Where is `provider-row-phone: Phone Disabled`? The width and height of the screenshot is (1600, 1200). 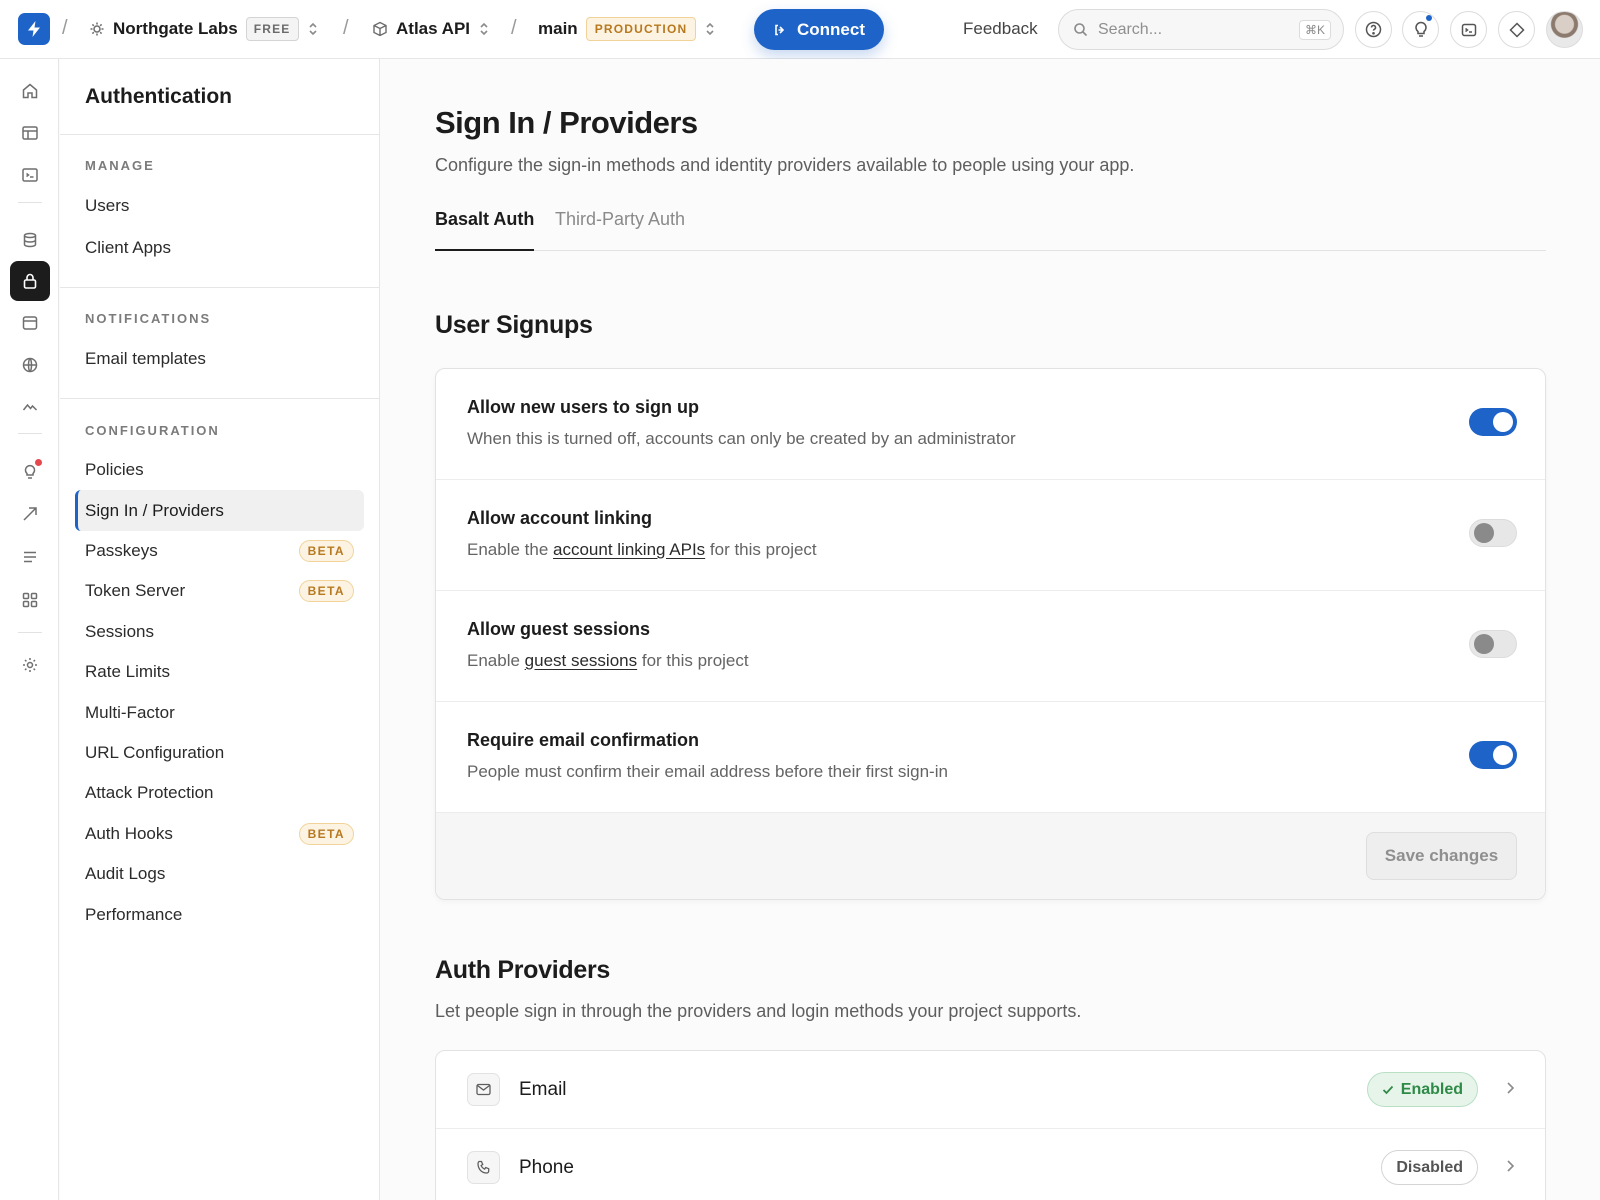
provider-row-phone: Phone Disabled is located at coordinates (990, 1164).